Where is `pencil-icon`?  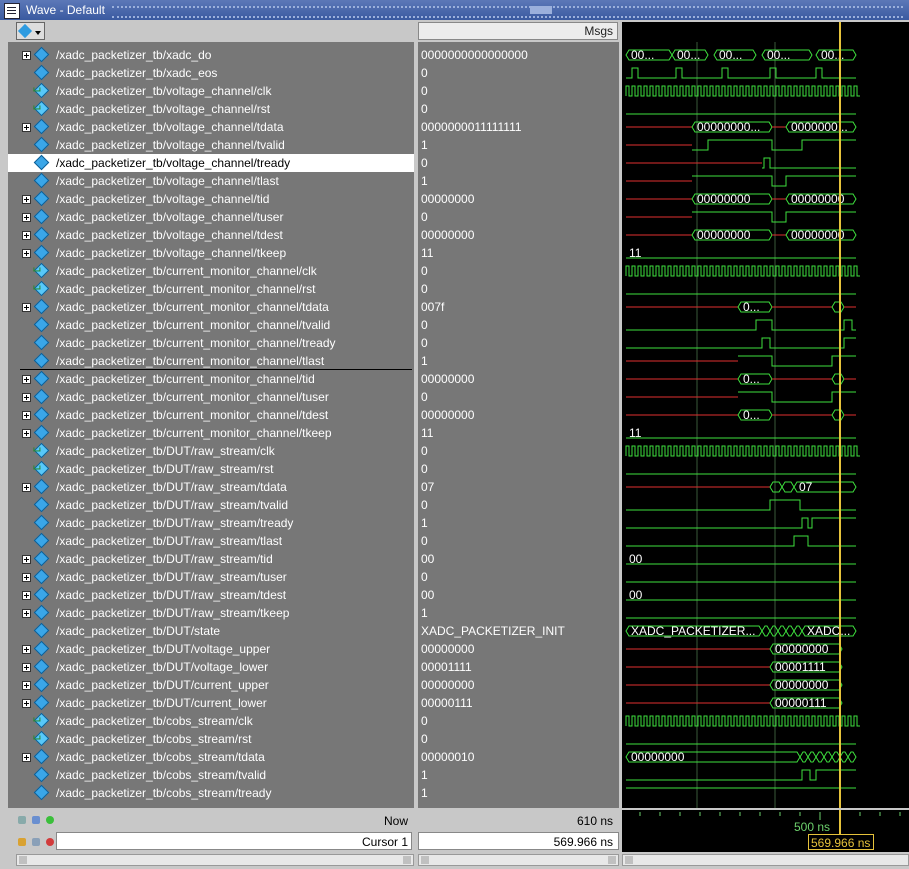 pencil-icon is located at coordinates (36, 842).